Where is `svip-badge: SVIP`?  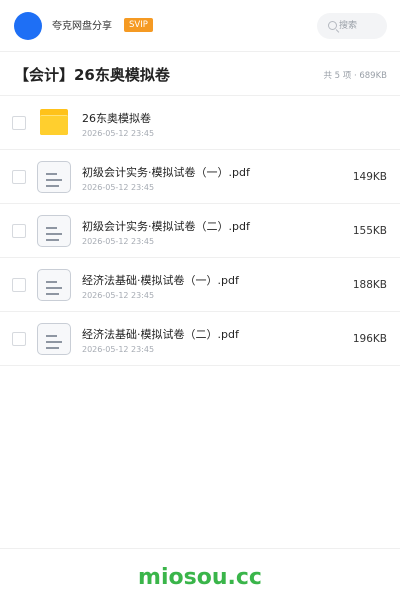 svip-badge: SVIP is located at coordinates (138, 25).